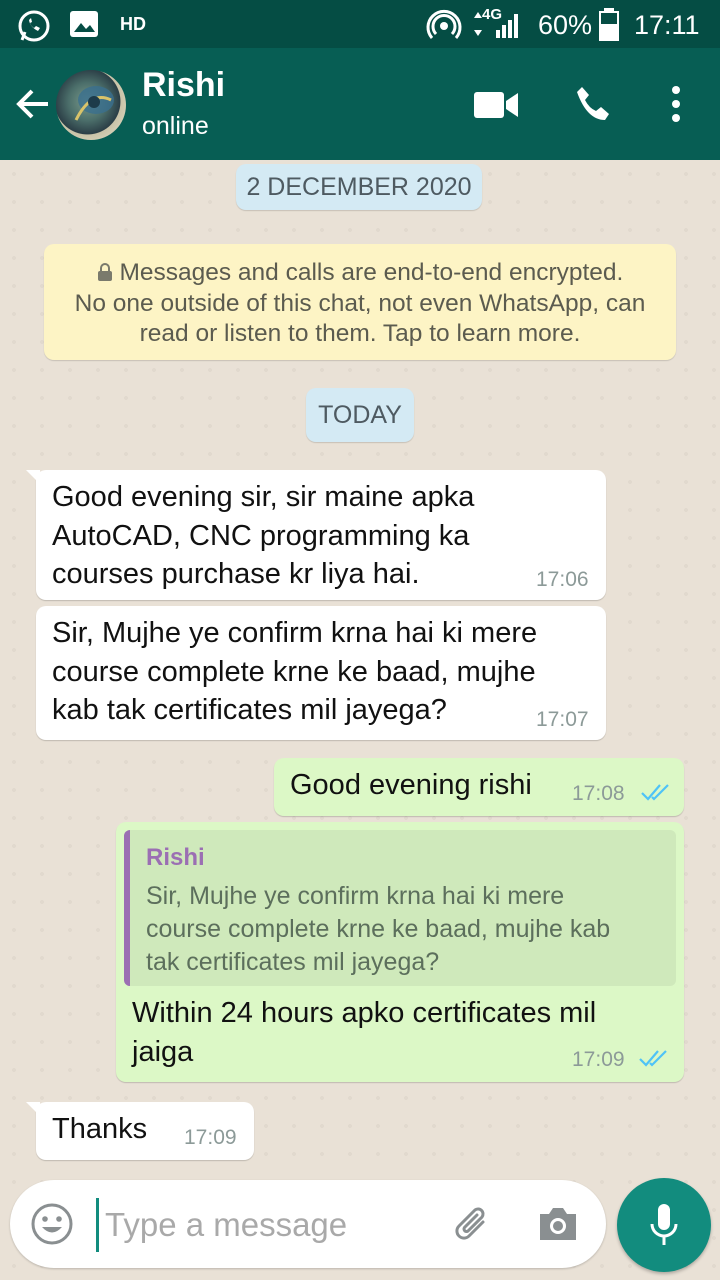 The height and width of the screenshot is (1280, 720). I want to click on message-text: Thanks, so click(100, 1129).